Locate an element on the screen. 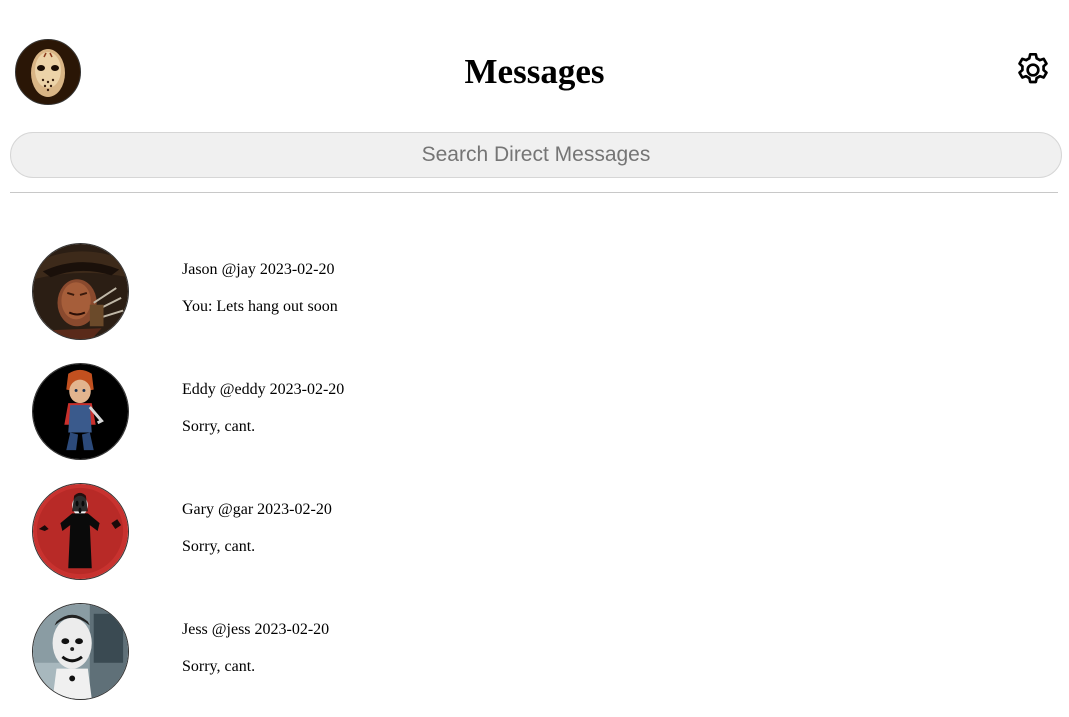 This screenshot has height=717, width=1069. sender-name: Gary is located at coordinates (198, 509).